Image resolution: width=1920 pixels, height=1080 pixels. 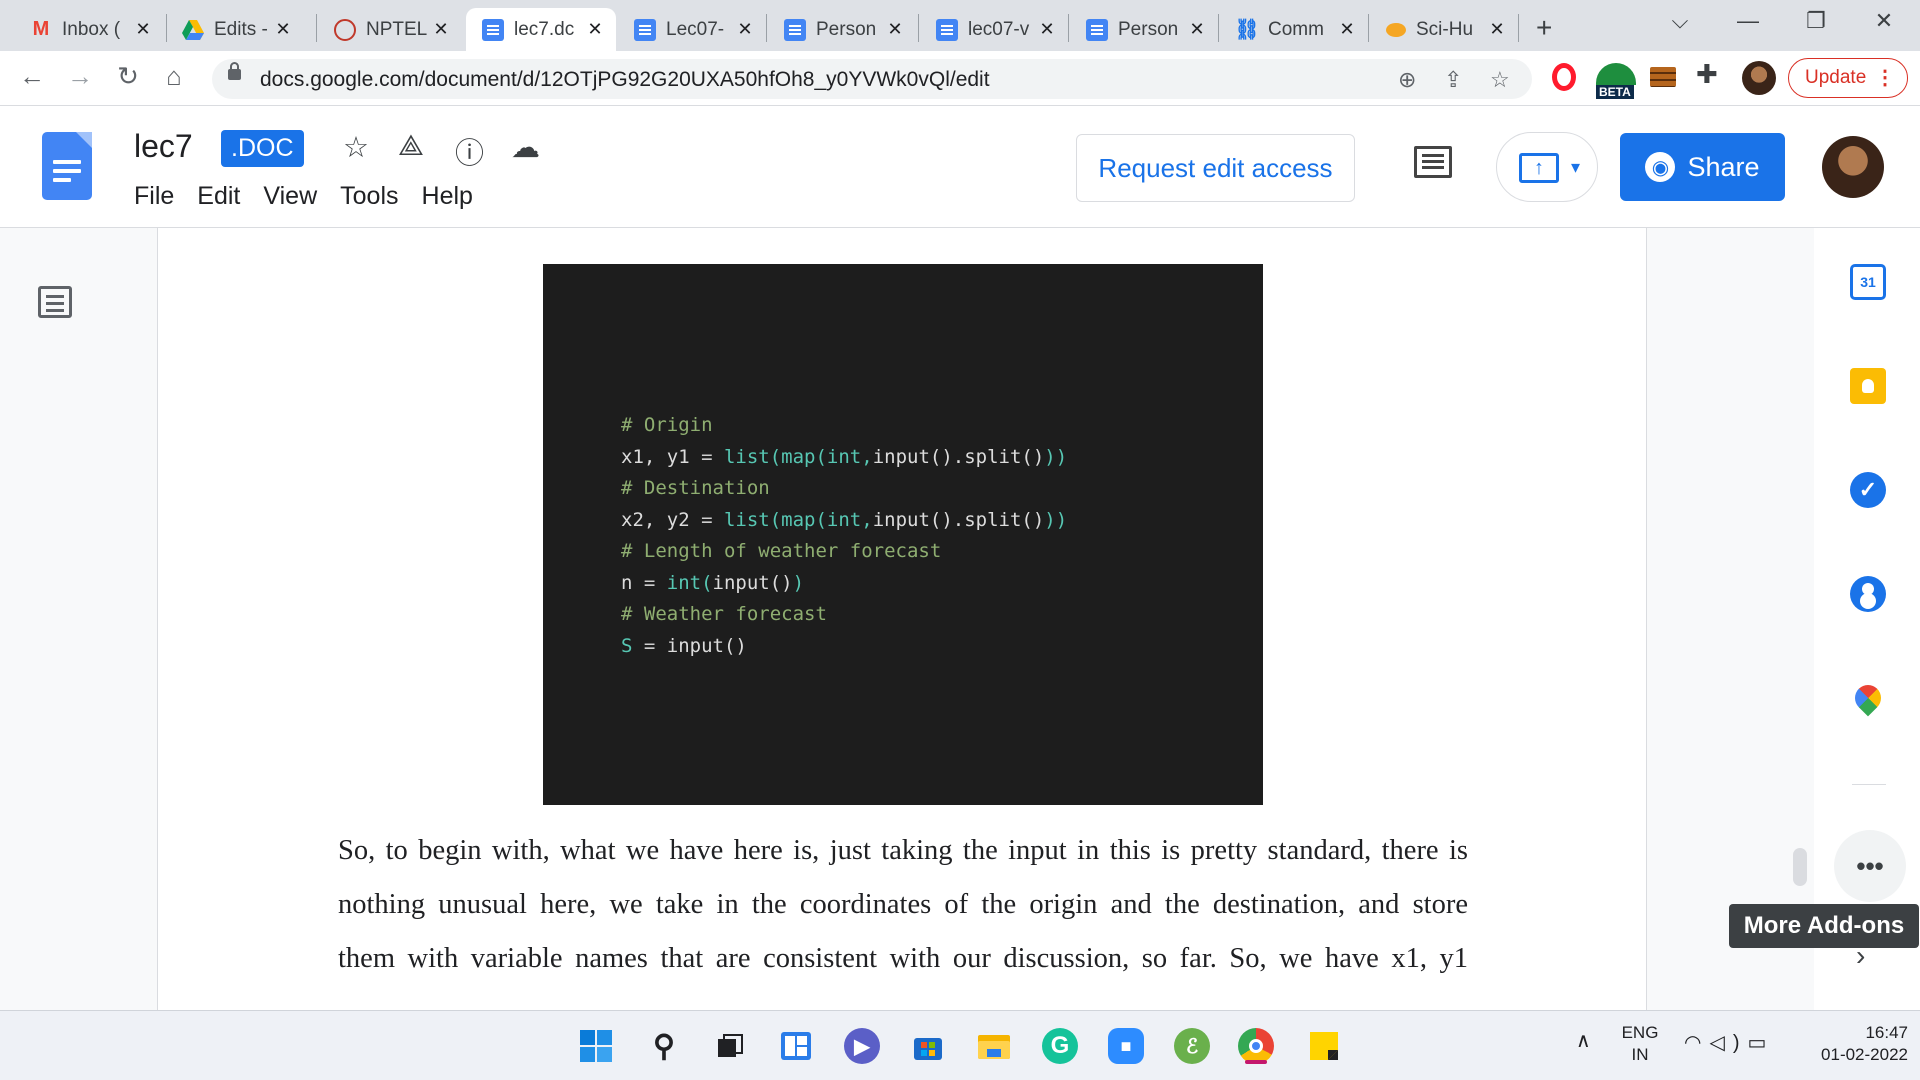 What do you see at coordinates (55, 302) in the screenshot?
I see `document-outline-icon` at bounding box center [55, 302].